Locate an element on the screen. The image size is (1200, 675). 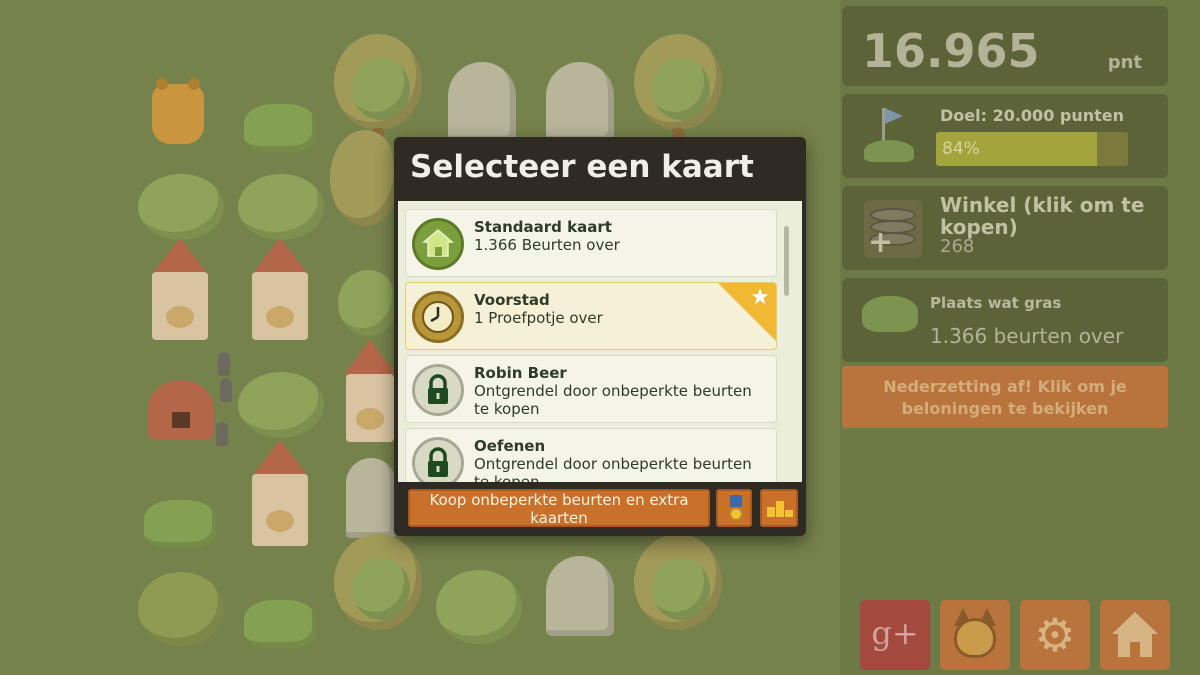
score-value: 16.965 is located at coordinates (951, 51).